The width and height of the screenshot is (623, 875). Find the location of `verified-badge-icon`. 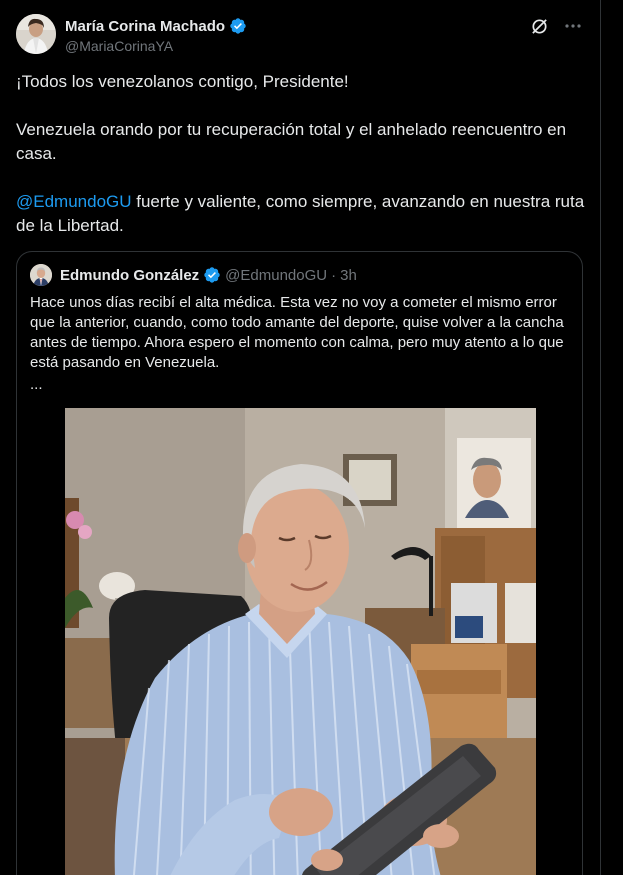

verified-badge-icon is located at coordinates (238, 26).